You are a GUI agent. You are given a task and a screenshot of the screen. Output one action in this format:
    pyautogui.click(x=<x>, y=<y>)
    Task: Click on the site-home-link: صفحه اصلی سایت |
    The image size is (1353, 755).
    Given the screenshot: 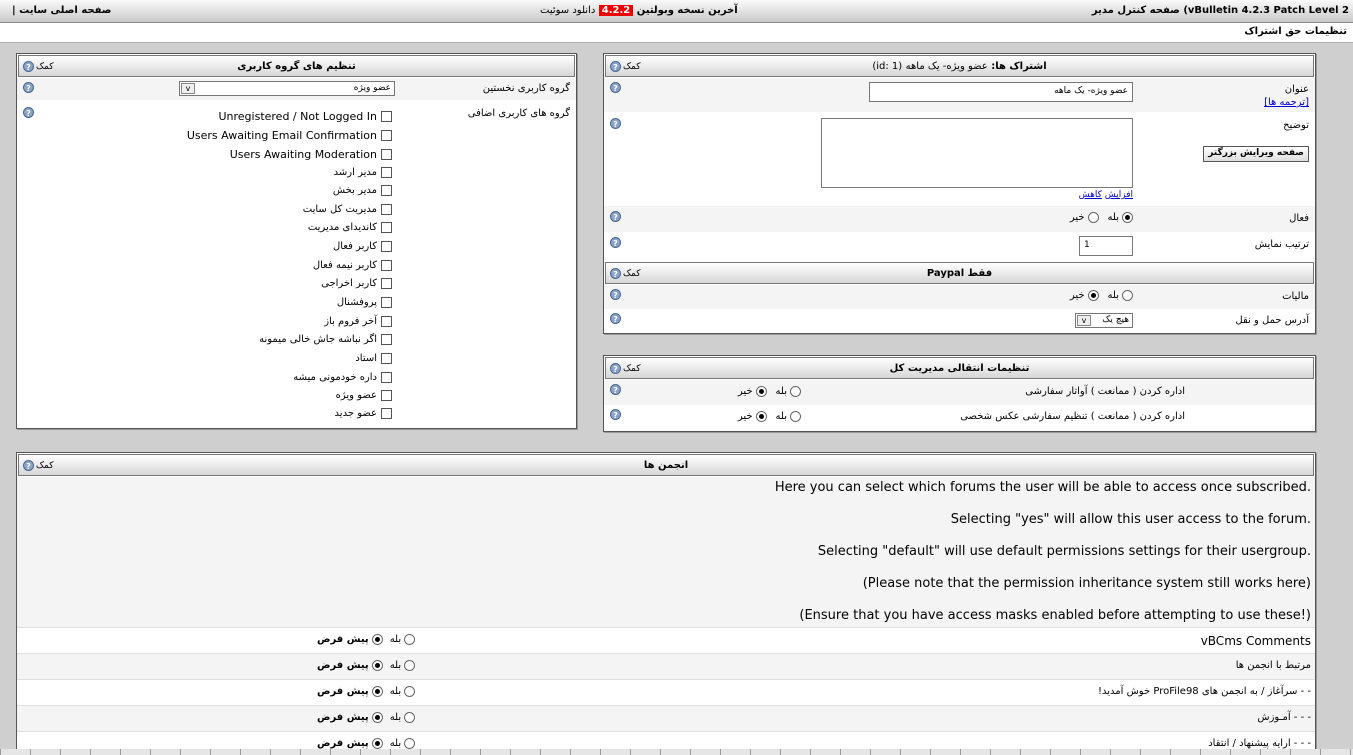 What is the action you would take?
    pyautogui.click(x=61, y=10)
    